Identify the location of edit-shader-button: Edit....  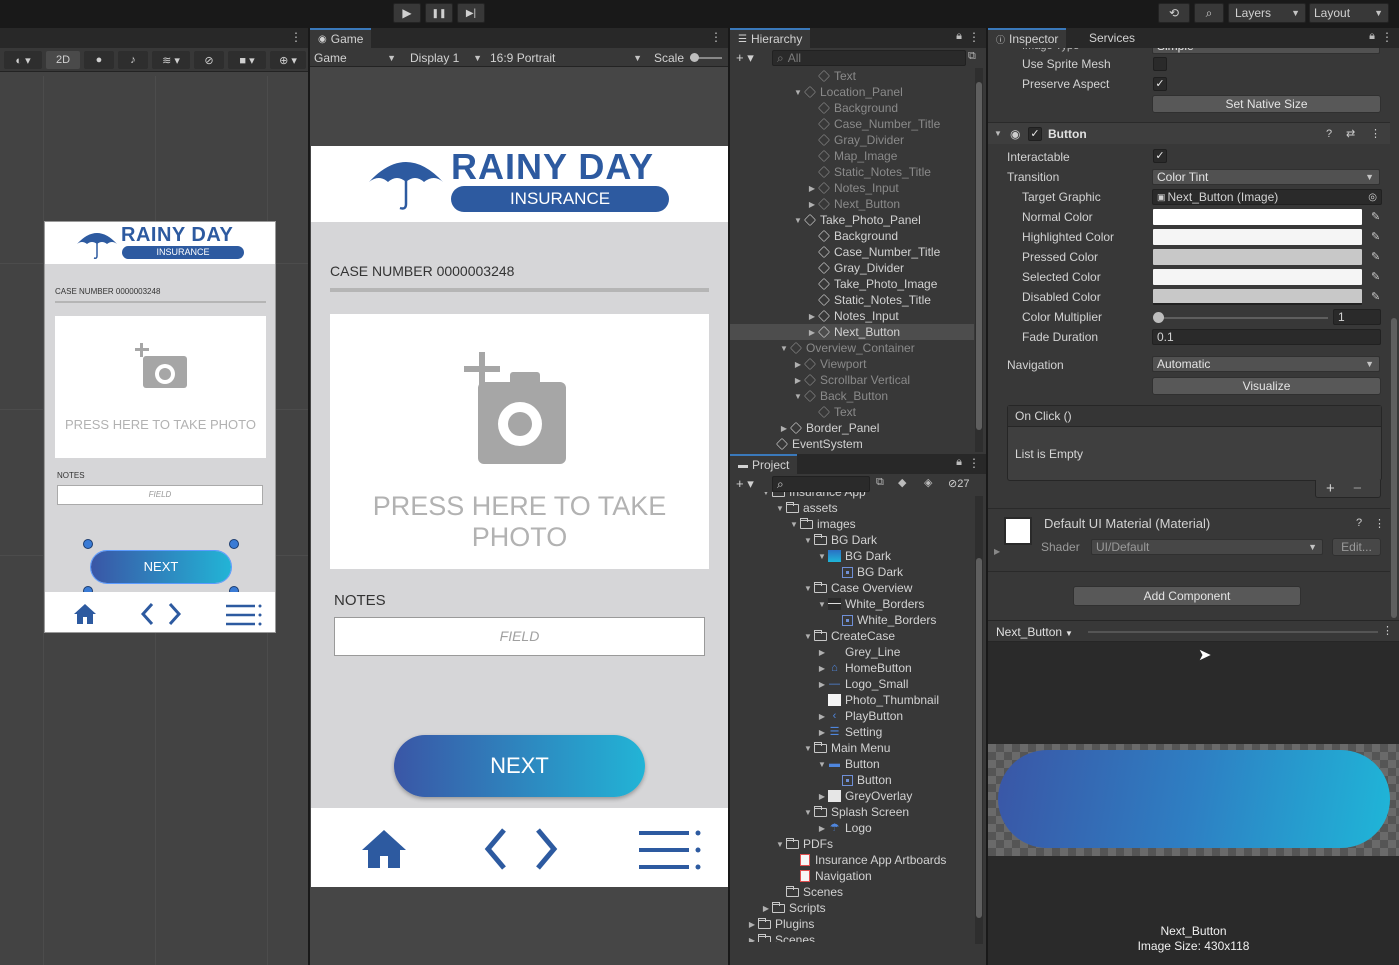
(1356, 547).